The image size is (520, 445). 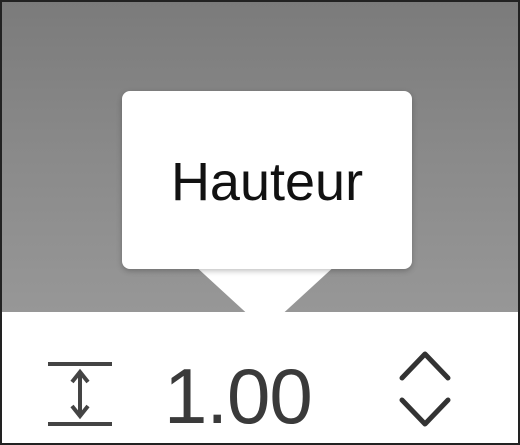 What do you see at coordinates (425, 366) in the screenshot?
I see `chevron-up-icon` at bounding box center [425, 366].